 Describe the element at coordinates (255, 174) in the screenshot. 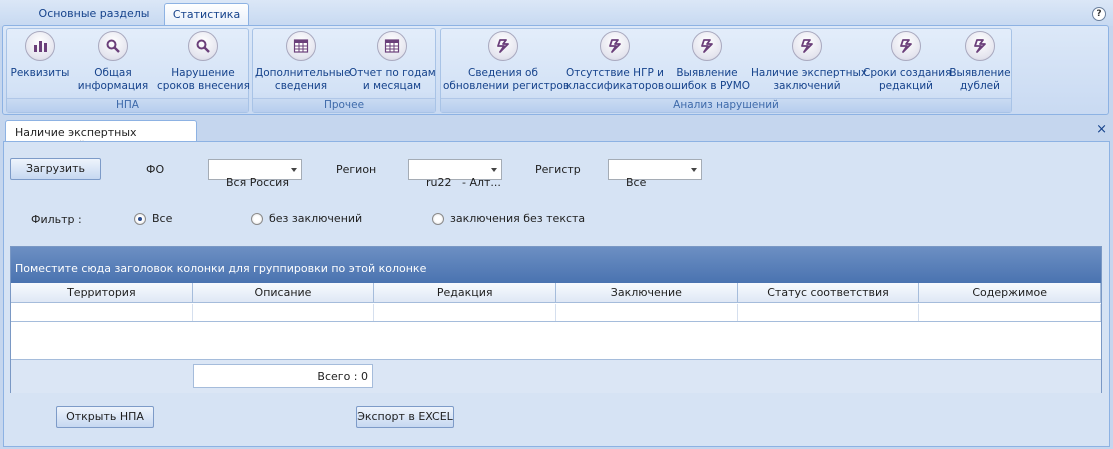

I see `fo-select: Вся Россия` at that location.